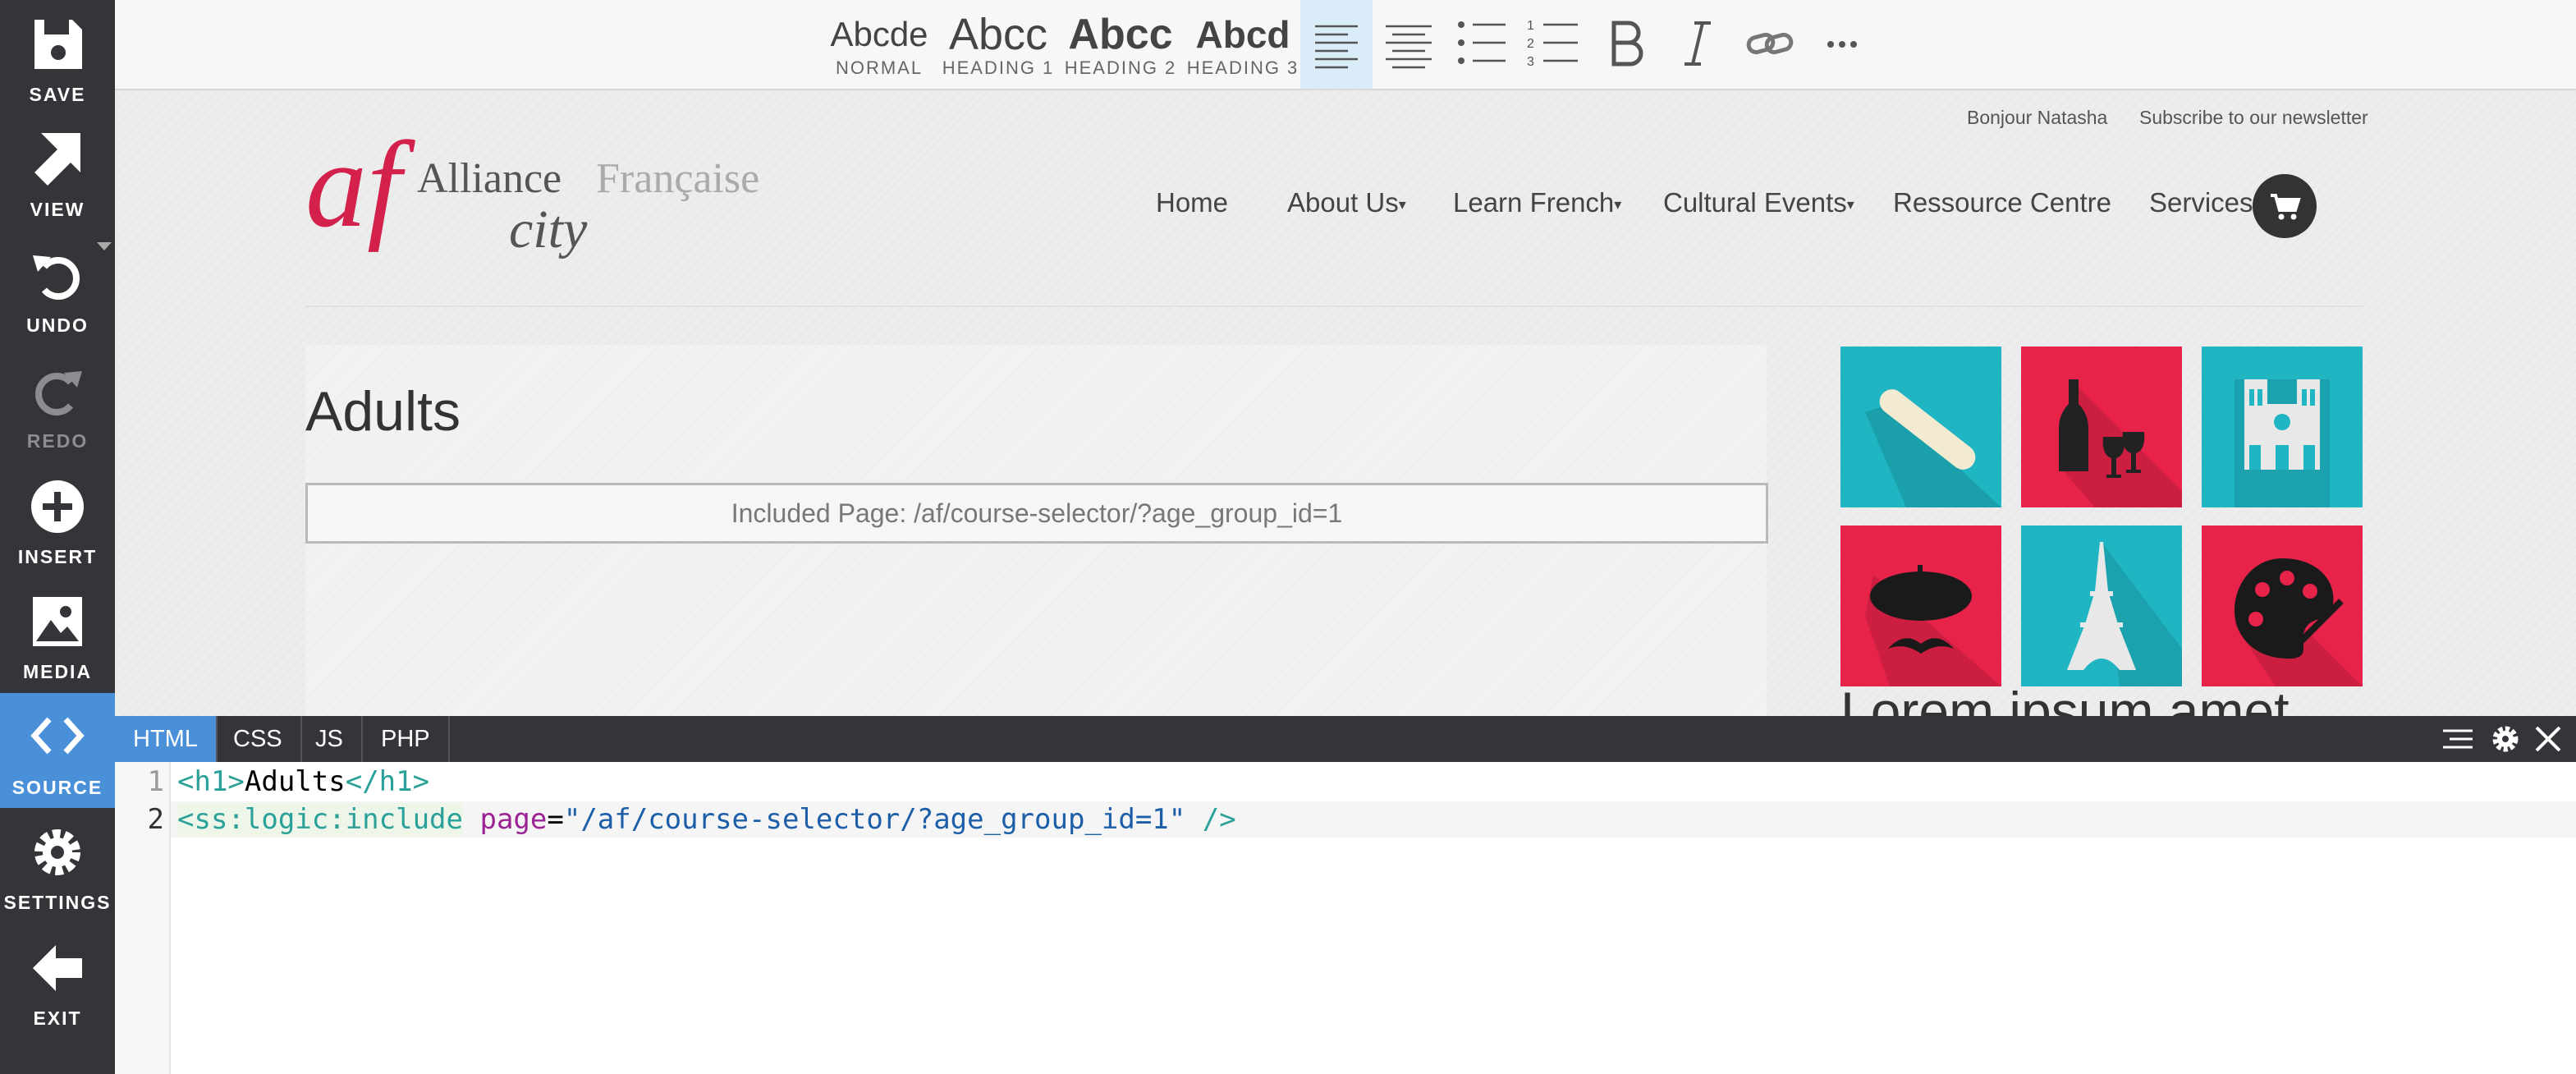  I want to click on cart-button, so click(2285, 206).